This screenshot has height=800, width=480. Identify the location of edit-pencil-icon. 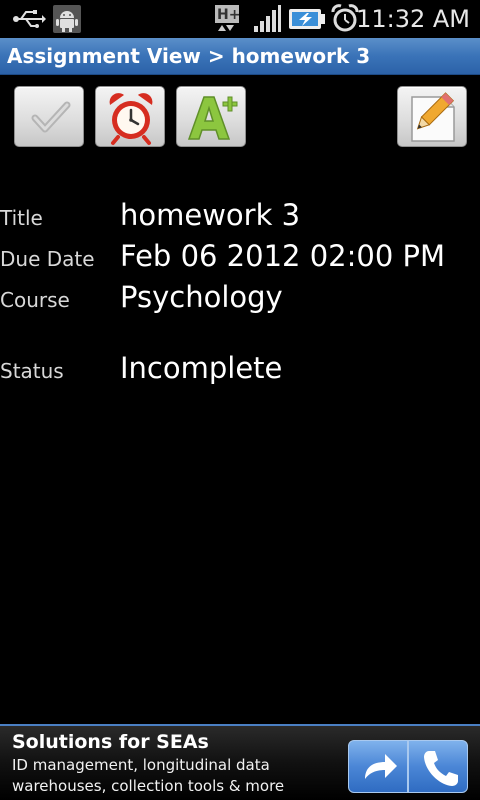
(433, 117).